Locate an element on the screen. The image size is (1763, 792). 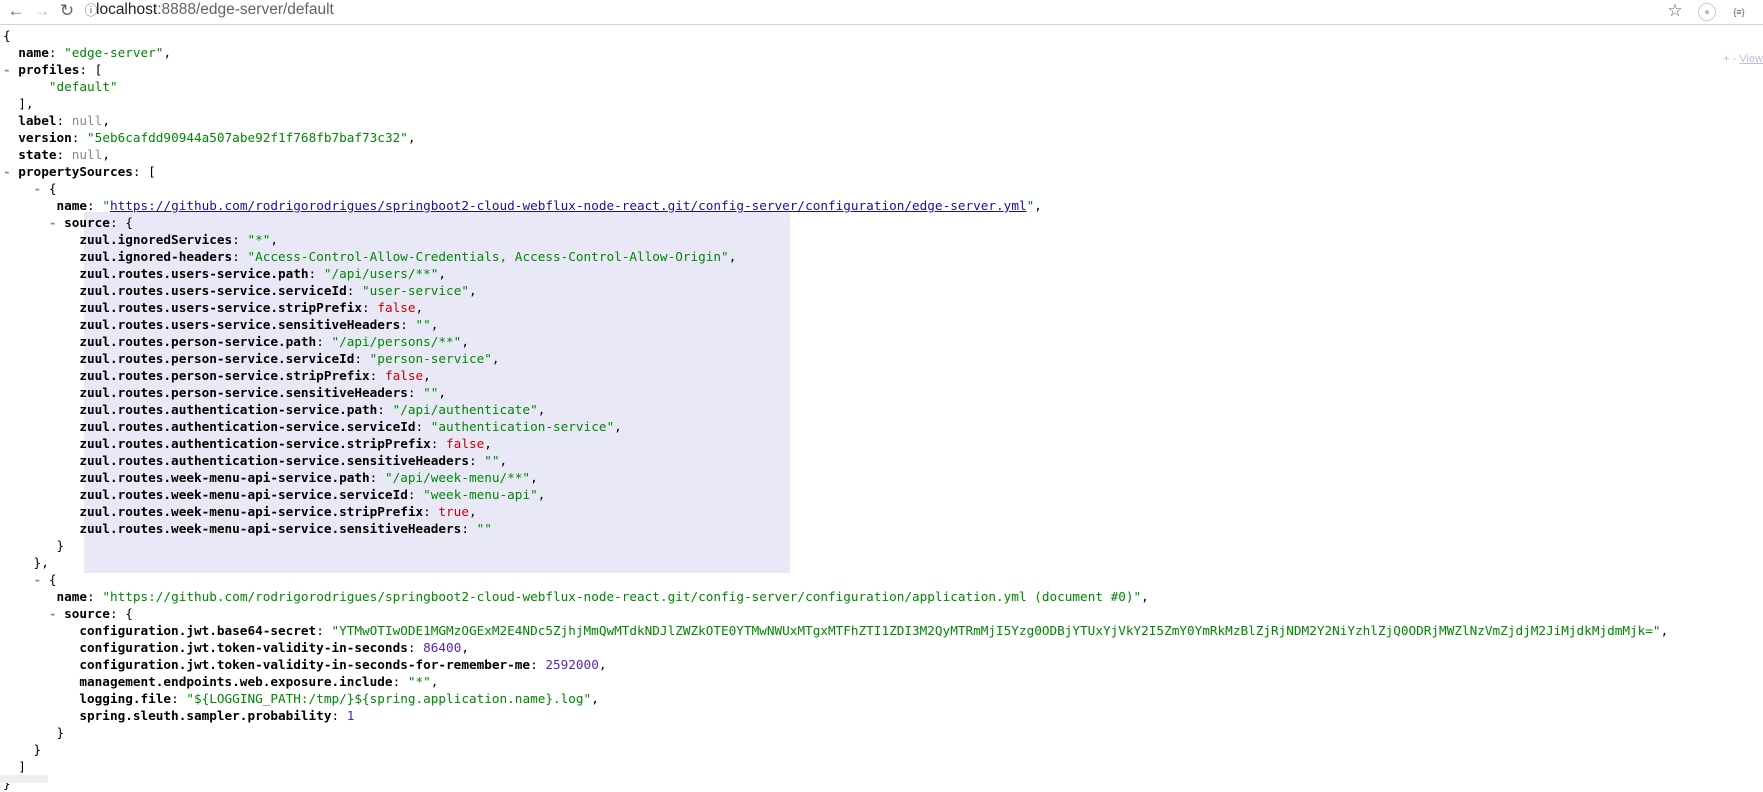
json-punctuation: }, is located at coordinates (26, 562).